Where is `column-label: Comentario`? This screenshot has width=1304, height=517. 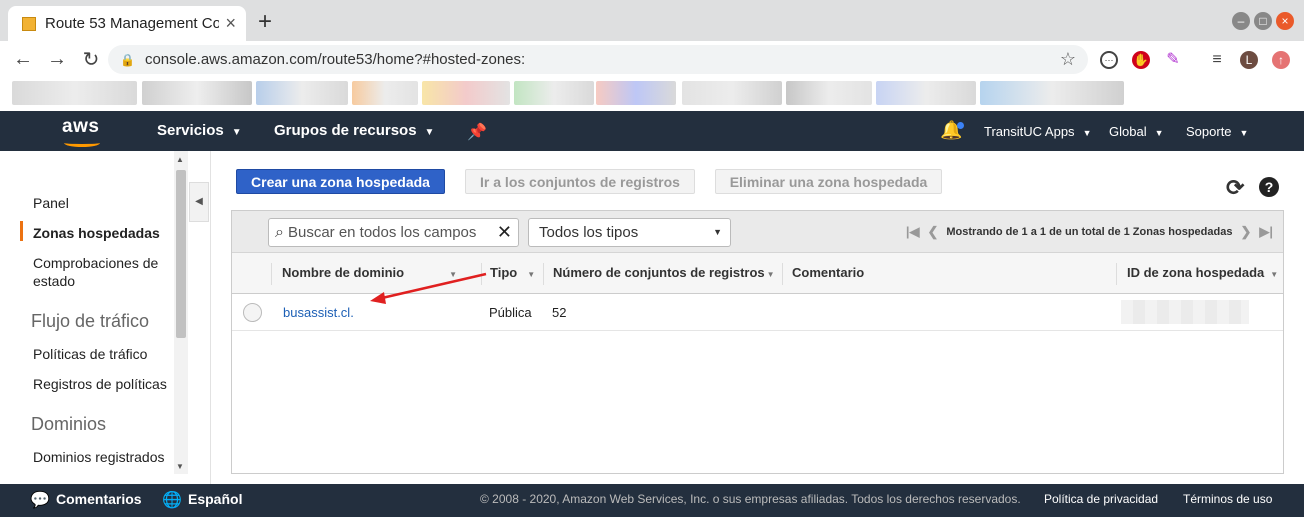 column-label: Comentario is located at coordinates (828, 272).